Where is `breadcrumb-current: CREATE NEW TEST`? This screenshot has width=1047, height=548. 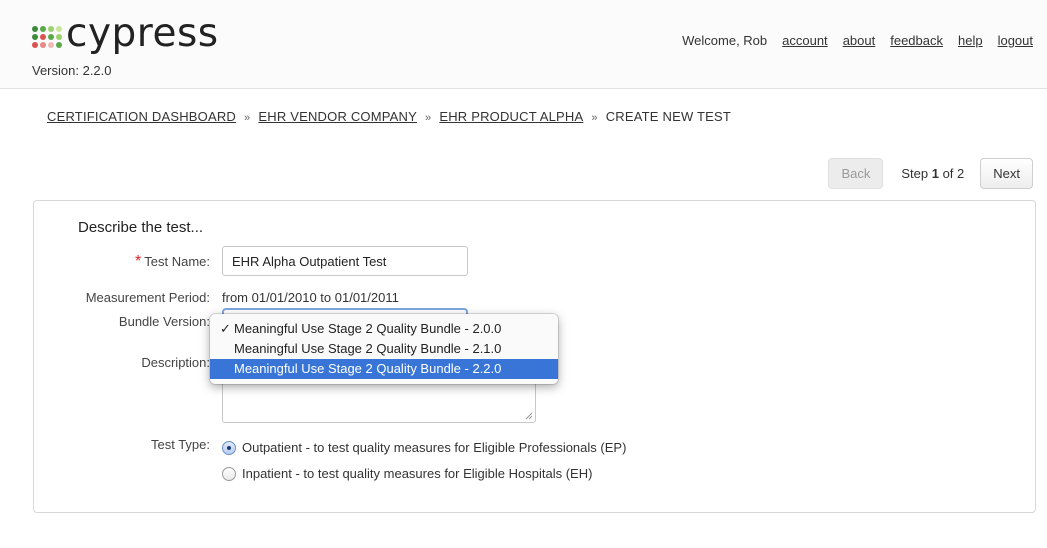 breadcrumb-current: CREATE NEW TEST is located at coordinates (668, 116).